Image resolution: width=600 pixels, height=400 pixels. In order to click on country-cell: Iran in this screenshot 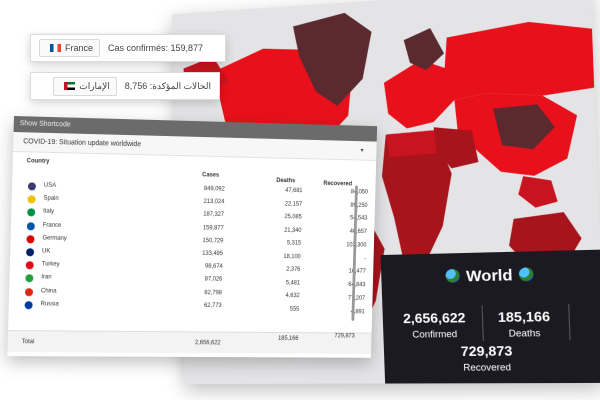, I will do `click(46, 277)`.